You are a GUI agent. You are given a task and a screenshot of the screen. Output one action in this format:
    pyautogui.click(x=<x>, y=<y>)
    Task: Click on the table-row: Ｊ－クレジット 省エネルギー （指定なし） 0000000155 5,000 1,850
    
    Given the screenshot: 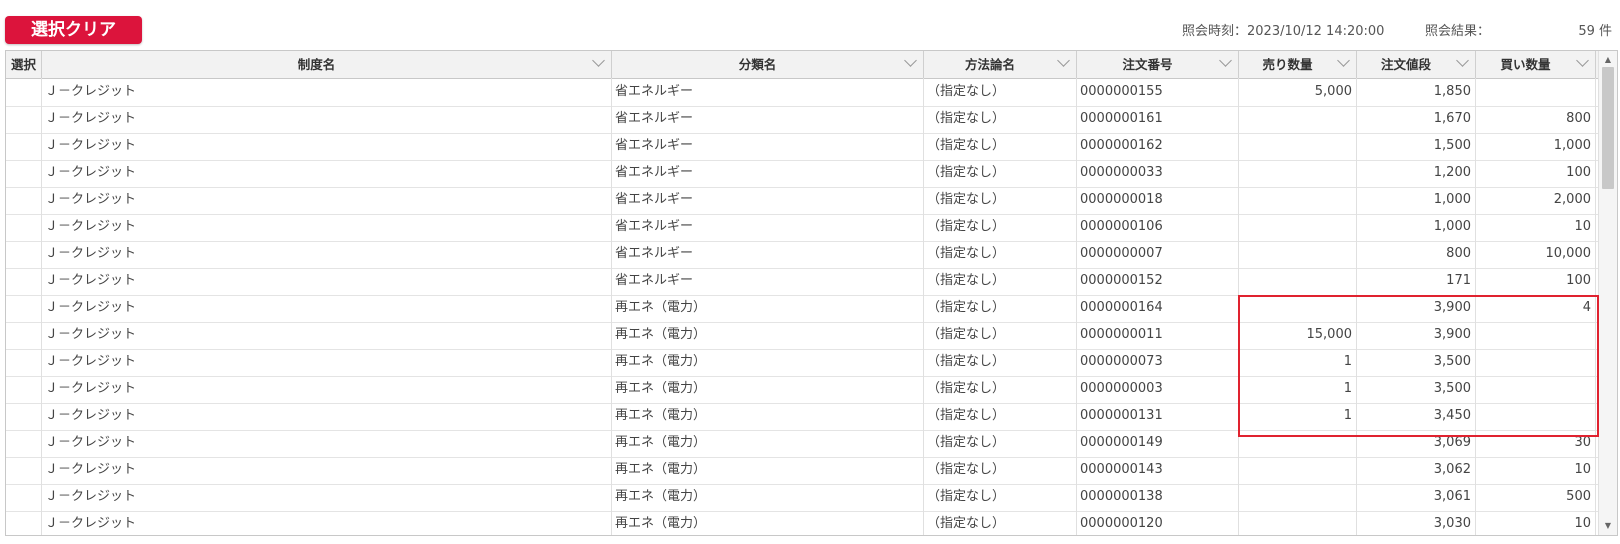 What is the action you would take?
    pyautogui.click(x=802, y=92)
    